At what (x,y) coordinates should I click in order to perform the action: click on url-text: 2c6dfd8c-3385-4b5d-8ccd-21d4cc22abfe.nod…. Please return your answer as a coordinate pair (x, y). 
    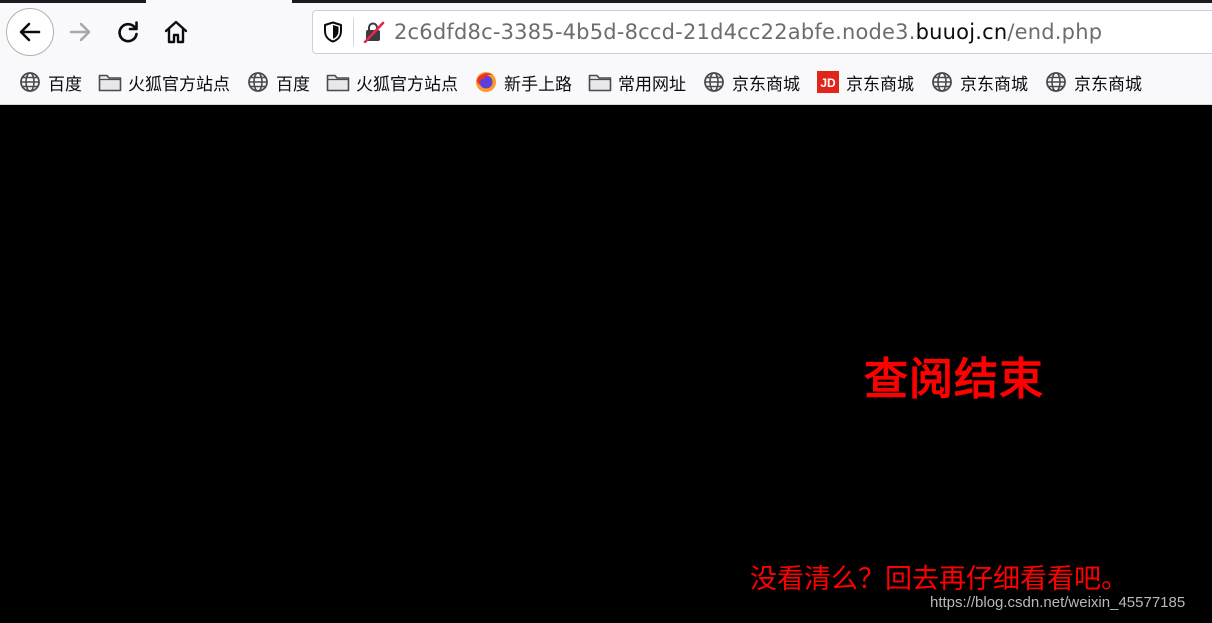
    Looking at the image, I should click on (748, 32).